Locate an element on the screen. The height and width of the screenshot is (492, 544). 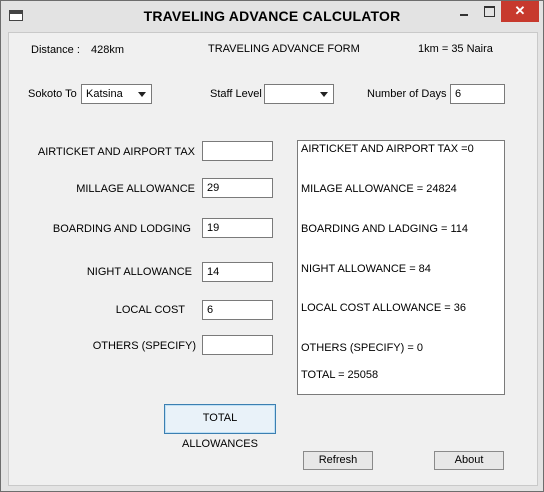
rate-text: 1km = 35 Naira is located at coordinates (455, 49).